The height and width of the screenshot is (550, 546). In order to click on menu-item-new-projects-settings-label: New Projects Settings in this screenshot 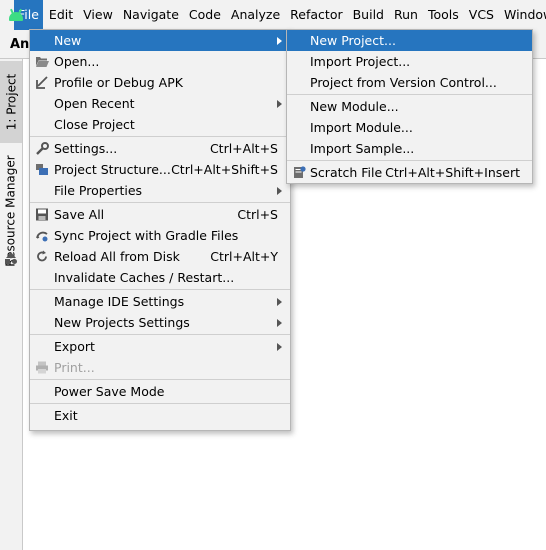, I will do `click(122, 322)`.